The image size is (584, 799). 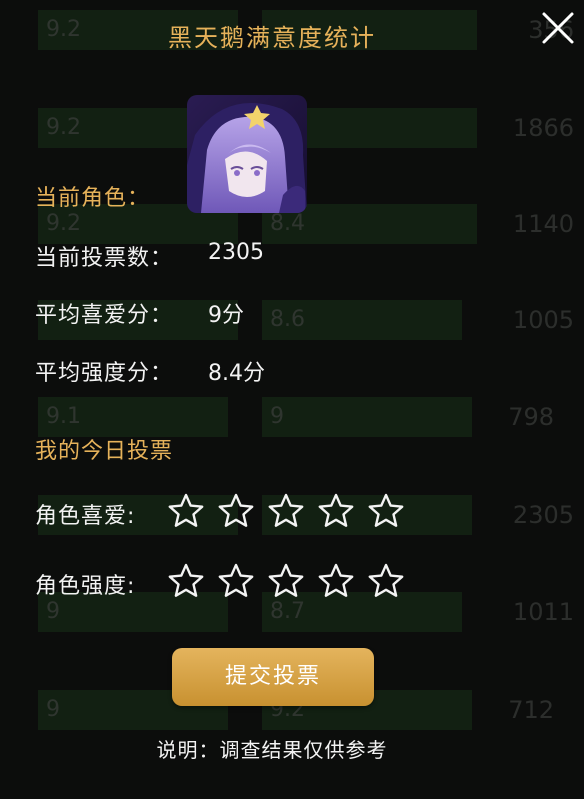 What do you see at coordinates (104, 258) in the screenshot?
I see `votes-label: 当前投票数：` at bounding box center [104, 258].